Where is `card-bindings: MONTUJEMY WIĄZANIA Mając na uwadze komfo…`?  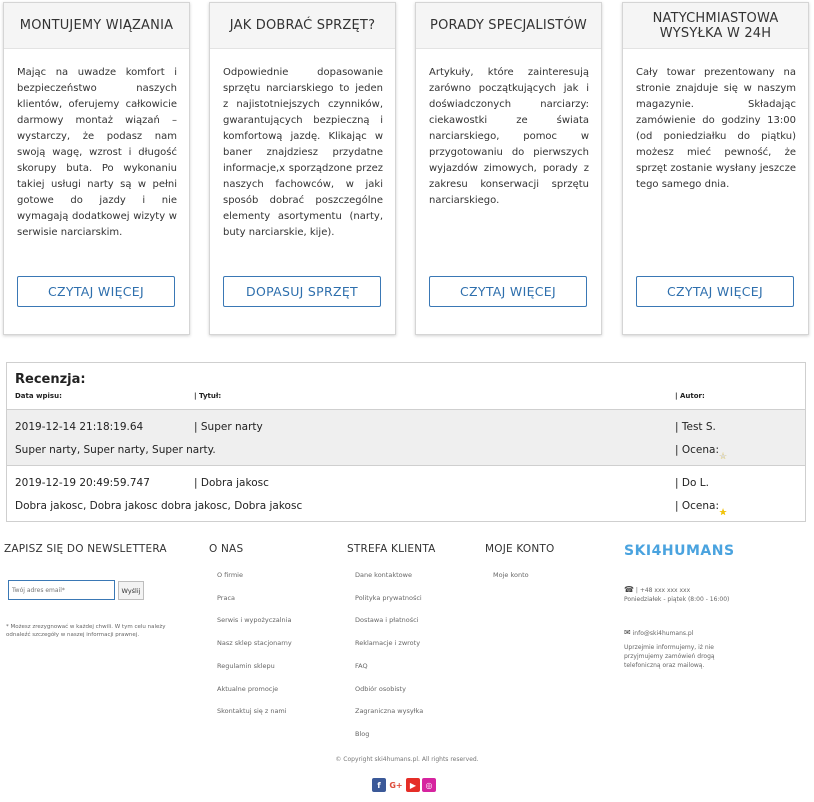
card-bindings: MONTUJEMY WIĄZANIA Mając na uwadze komfo… is located at coordinates (96, 168).